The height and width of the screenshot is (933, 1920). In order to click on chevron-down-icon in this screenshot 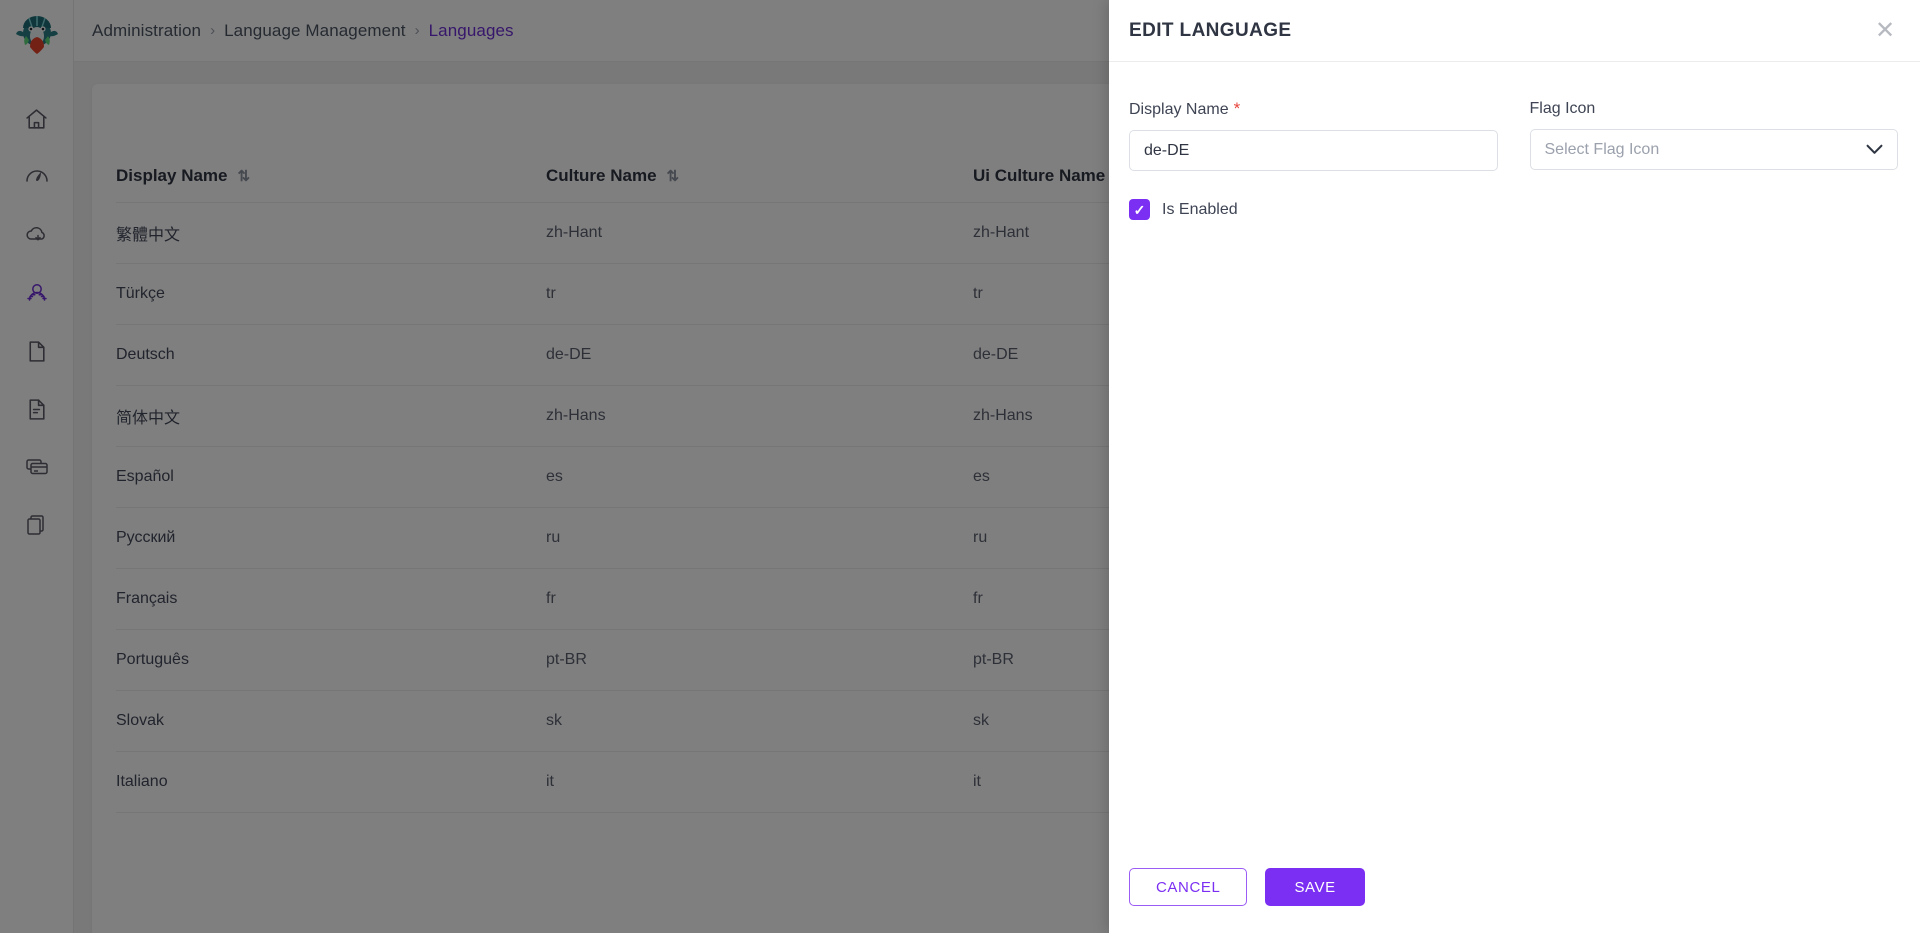, I will do `click(1874, 150)`.